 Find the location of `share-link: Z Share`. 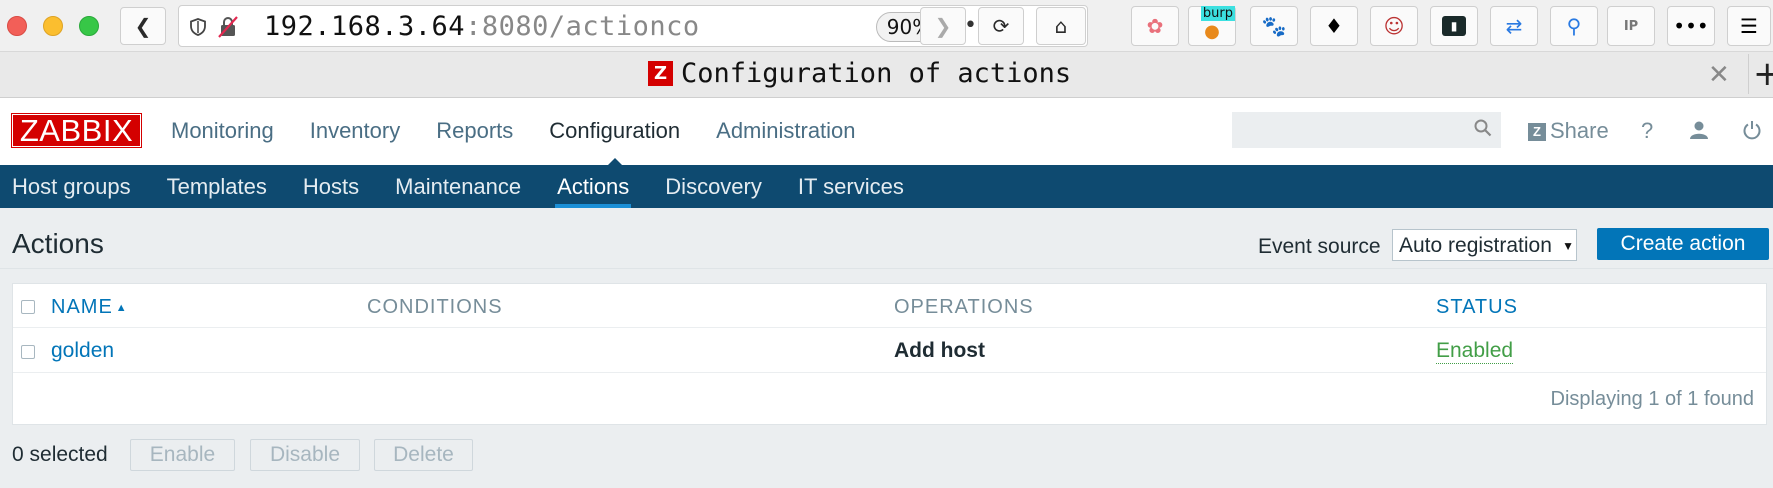

share-link: Z Share is located at coordinates (1568, 131).